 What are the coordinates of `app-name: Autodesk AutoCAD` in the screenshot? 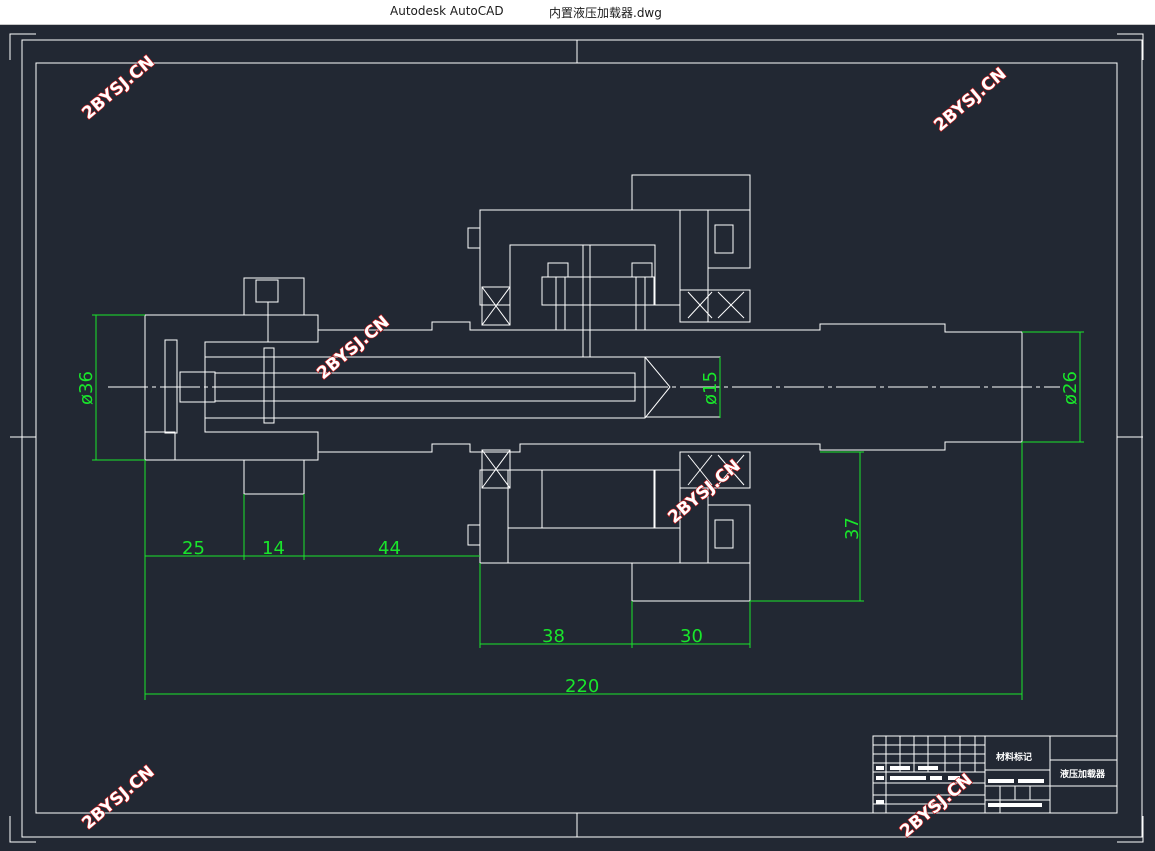 It's located at (447, 11).